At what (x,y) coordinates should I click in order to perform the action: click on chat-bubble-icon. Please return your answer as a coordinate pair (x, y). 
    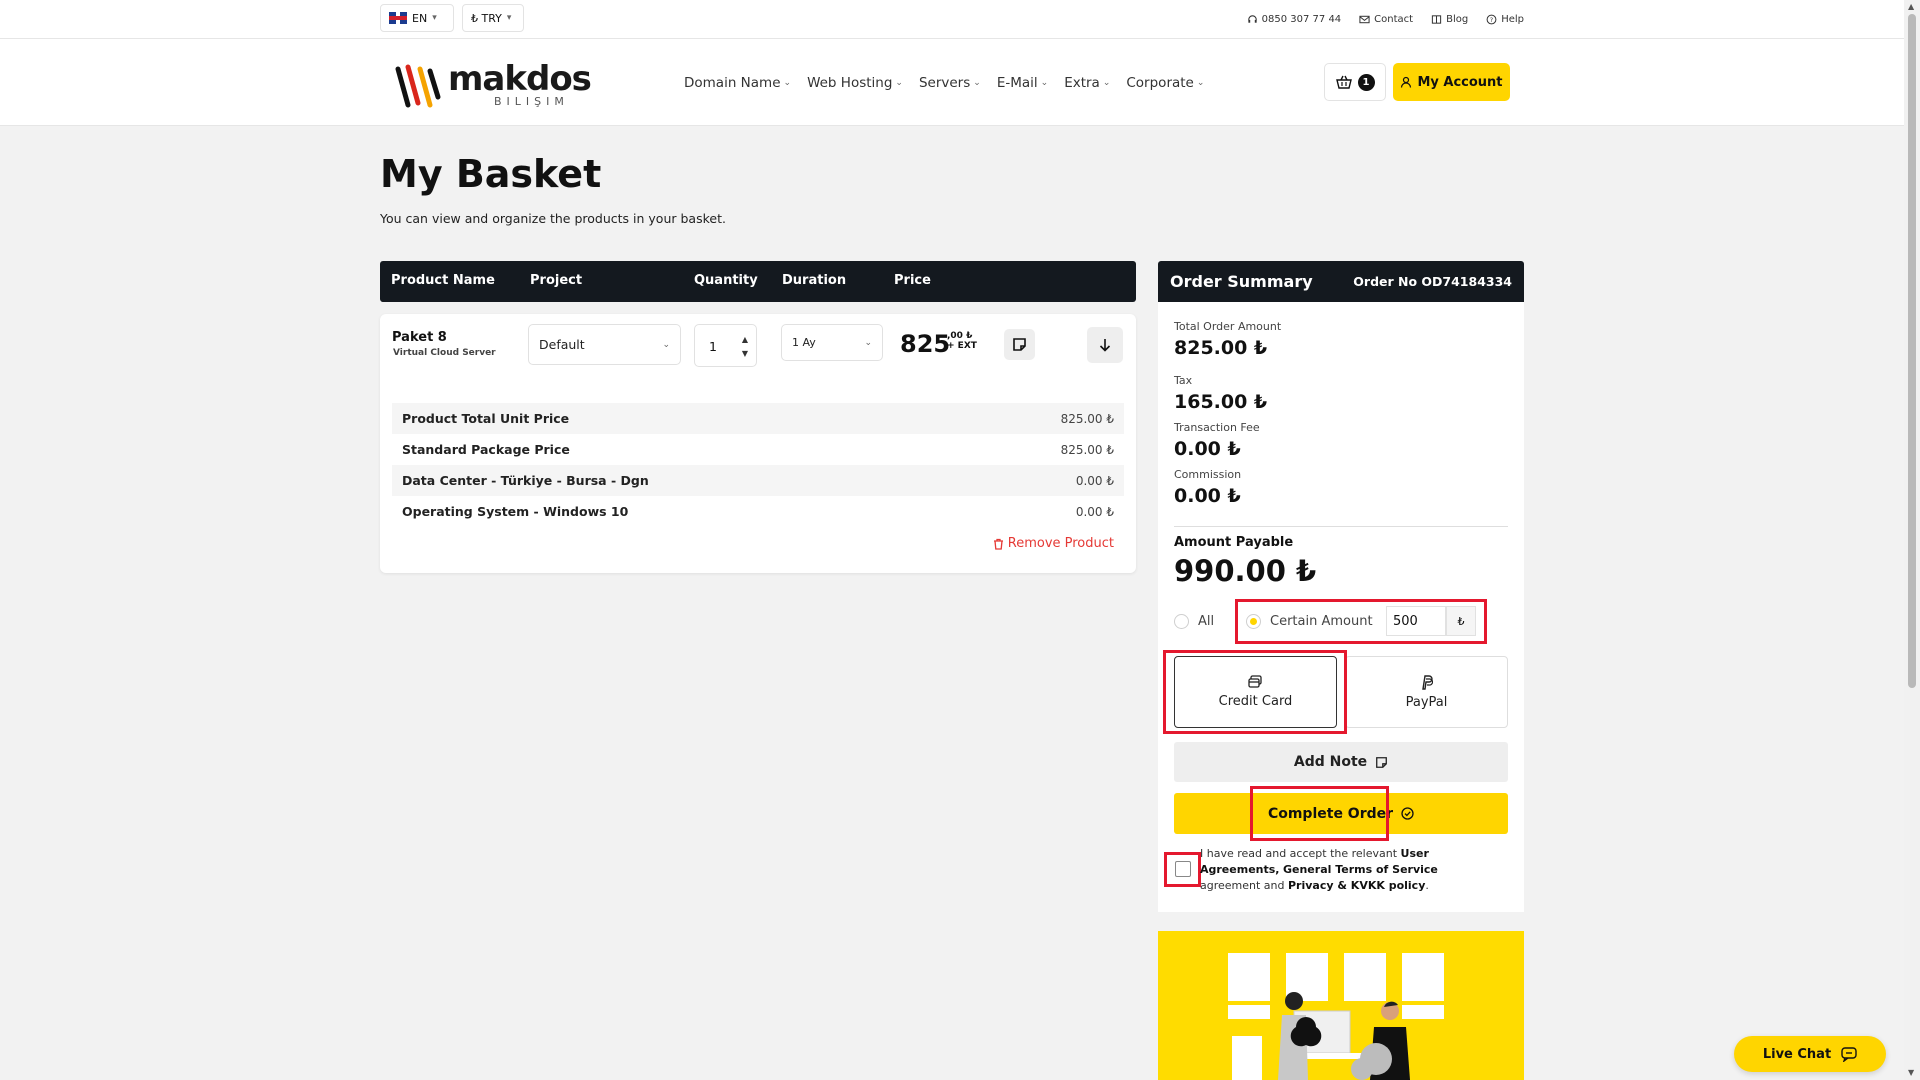
    Looking at the image, I should click on (1849, 1054).